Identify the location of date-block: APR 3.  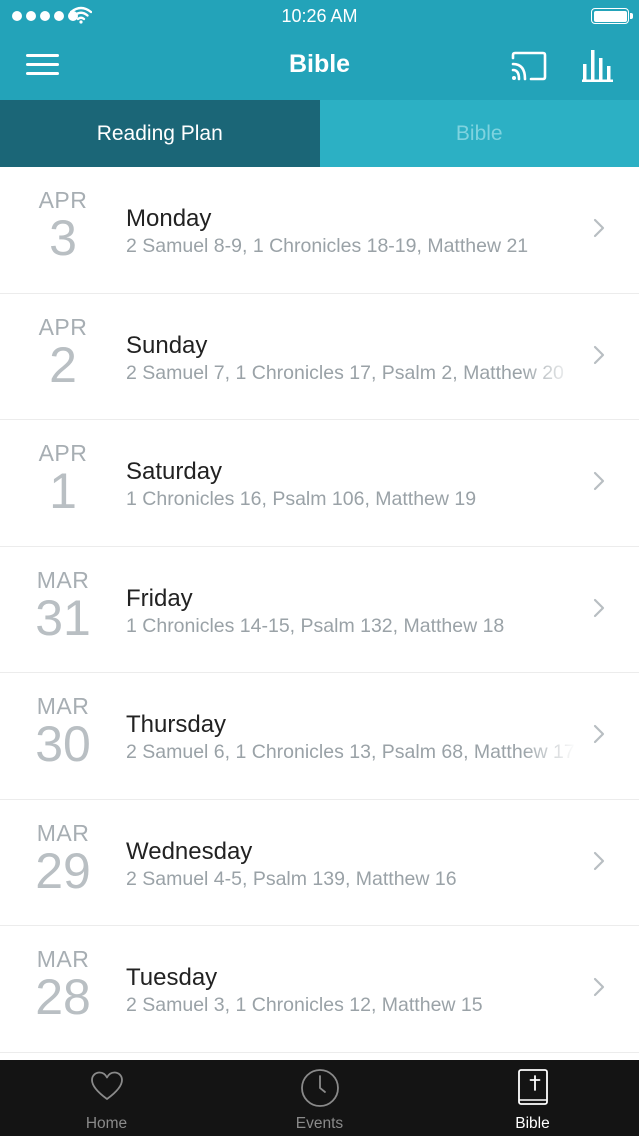
(63, 225).